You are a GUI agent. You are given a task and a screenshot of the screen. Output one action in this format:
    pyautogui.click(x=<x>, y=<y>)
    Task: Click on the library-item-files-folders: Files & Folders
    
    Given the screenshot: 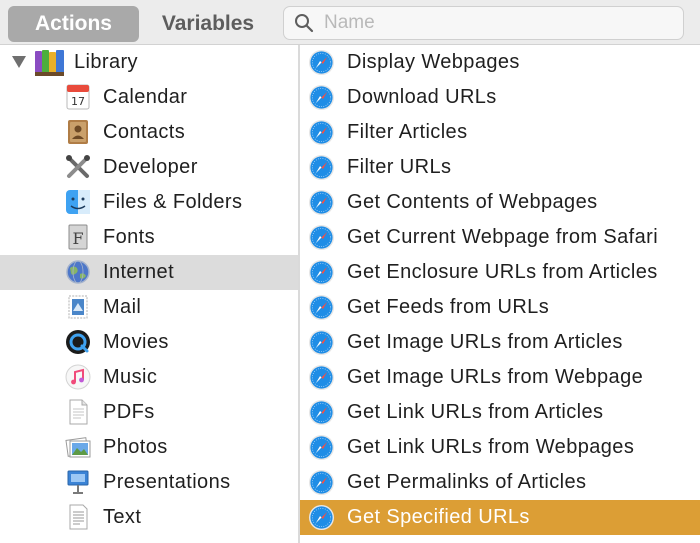 What is the action you would take?
    pyautogui.click(x=149, y=202)
    